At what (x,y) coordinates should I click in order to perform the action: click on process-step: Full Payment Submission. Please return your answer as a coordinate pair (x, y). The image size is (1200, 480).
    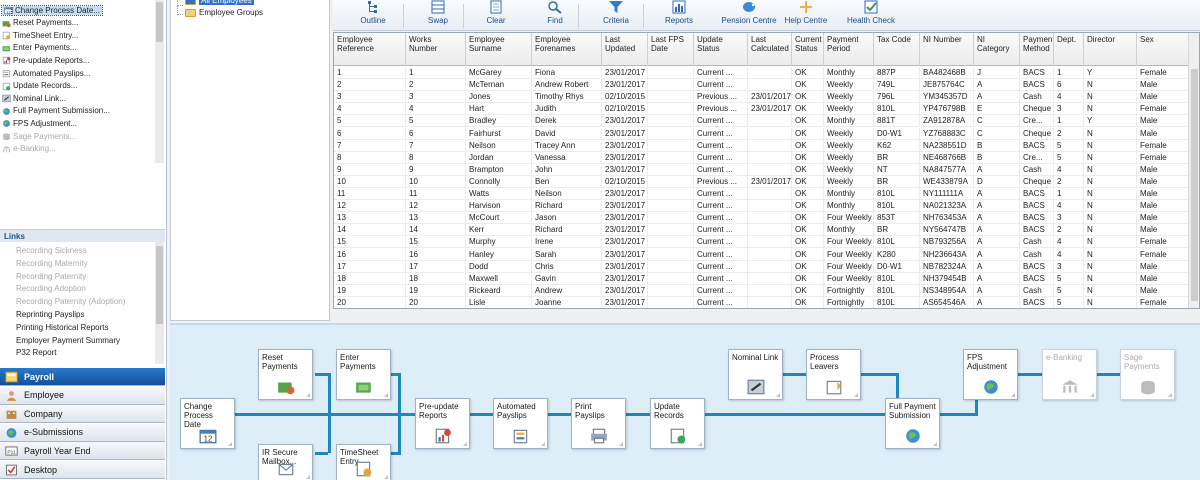
    Looking at the image, I should click on (912, 423).